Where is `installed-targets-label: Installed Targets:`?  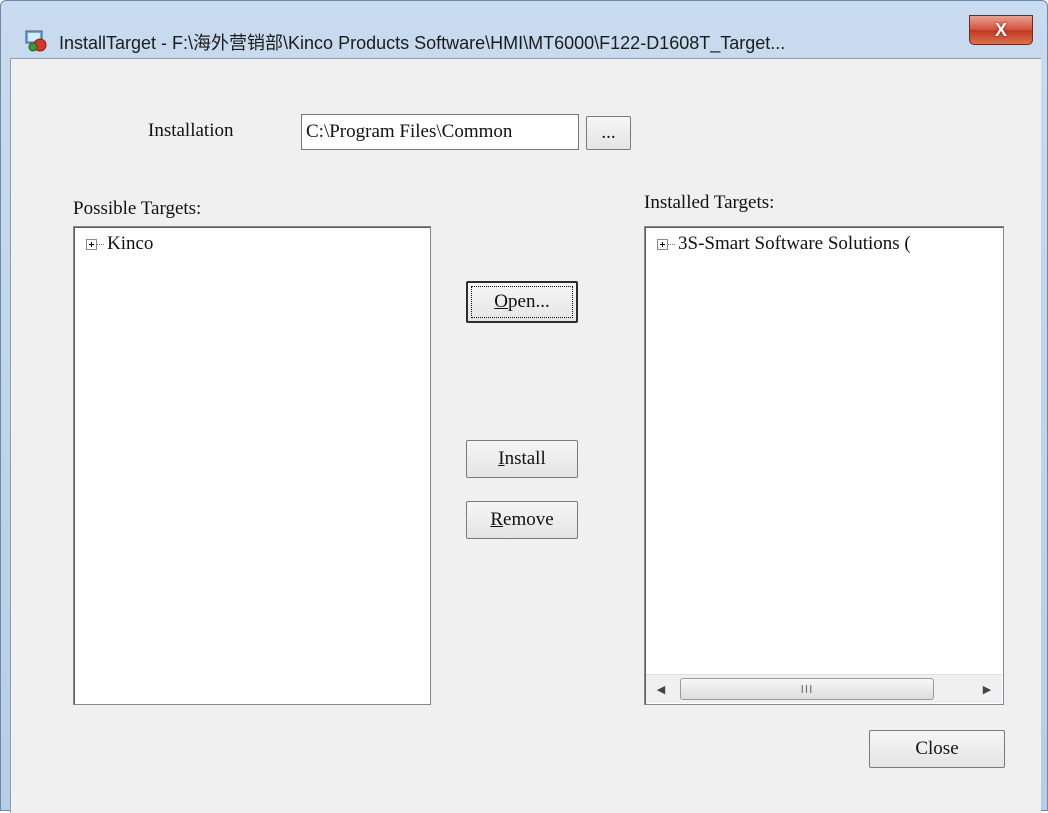
installed-targets-label: Installed Targets: is located at coordinates (709, 202).